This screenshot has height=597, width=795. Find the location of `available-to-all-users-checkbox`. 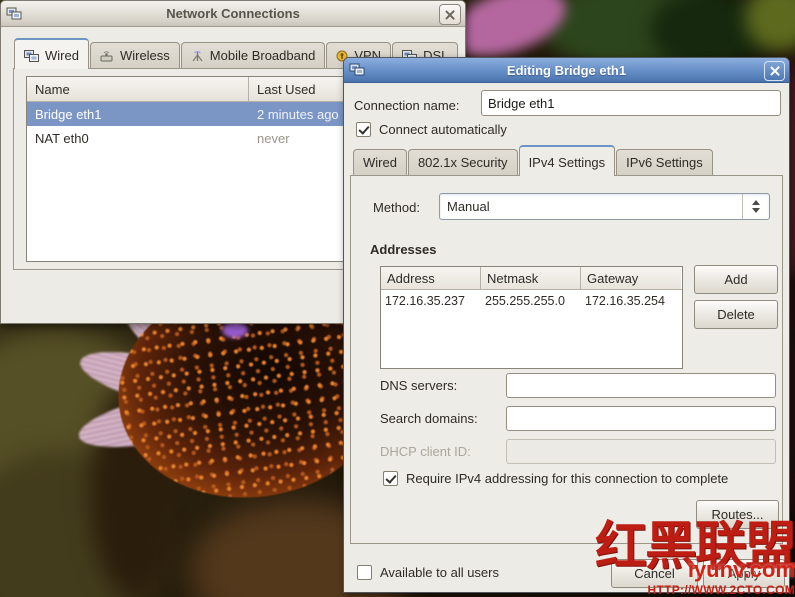

available-to-all-users-checkbox is located at coordinates (364, 572).